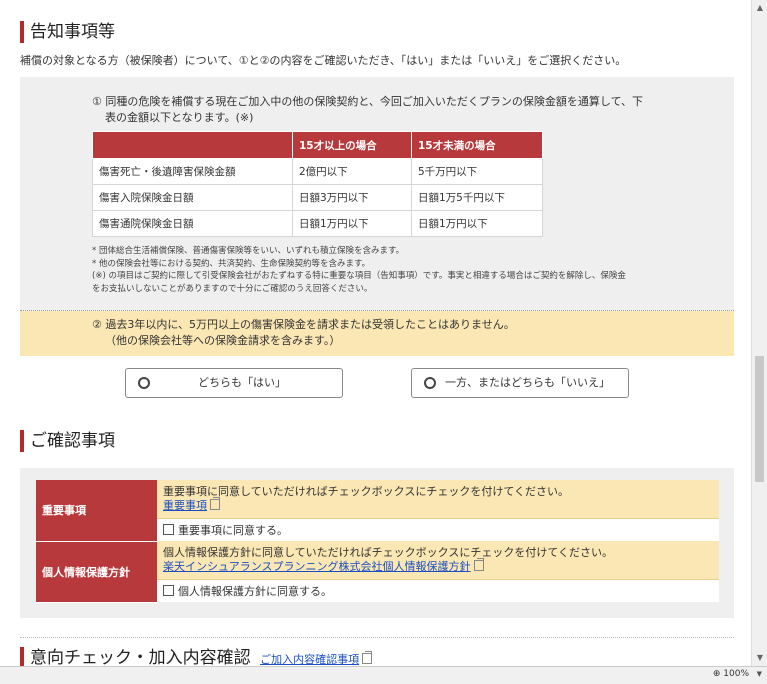 This screenshot has height=684, width=767. What do you see at coordinates (309, 659) in the screenshot?
I see `coverage-confirm-link: ご加入内容確認事項` at bounding box center [309, 659].